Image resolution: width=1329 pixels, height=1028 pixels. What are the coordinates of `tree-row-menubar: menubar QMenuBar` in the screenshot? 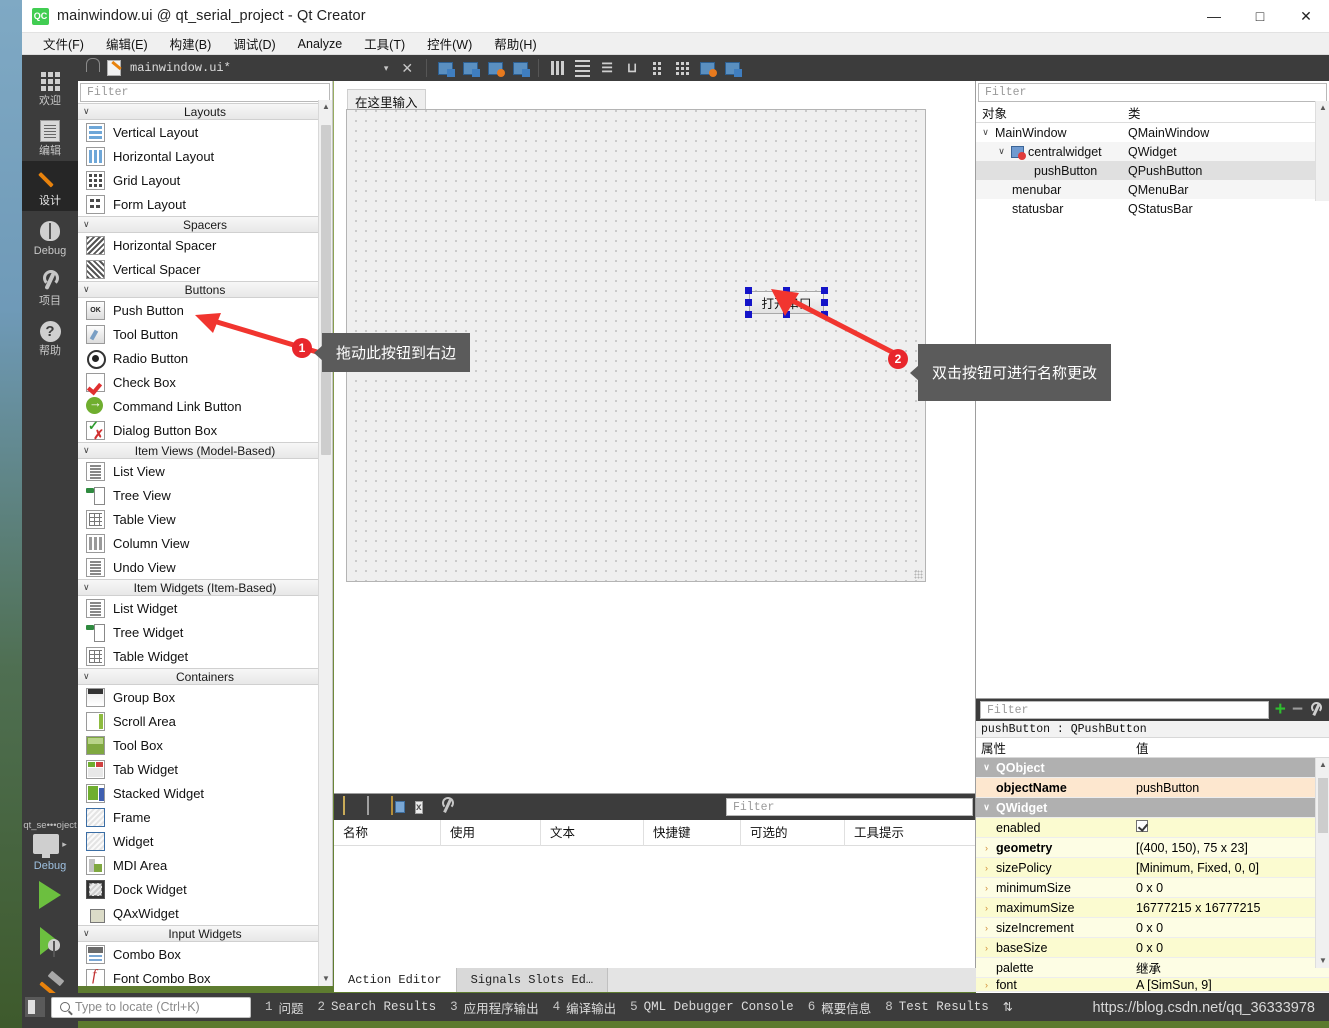 It's located at (1152, 189).